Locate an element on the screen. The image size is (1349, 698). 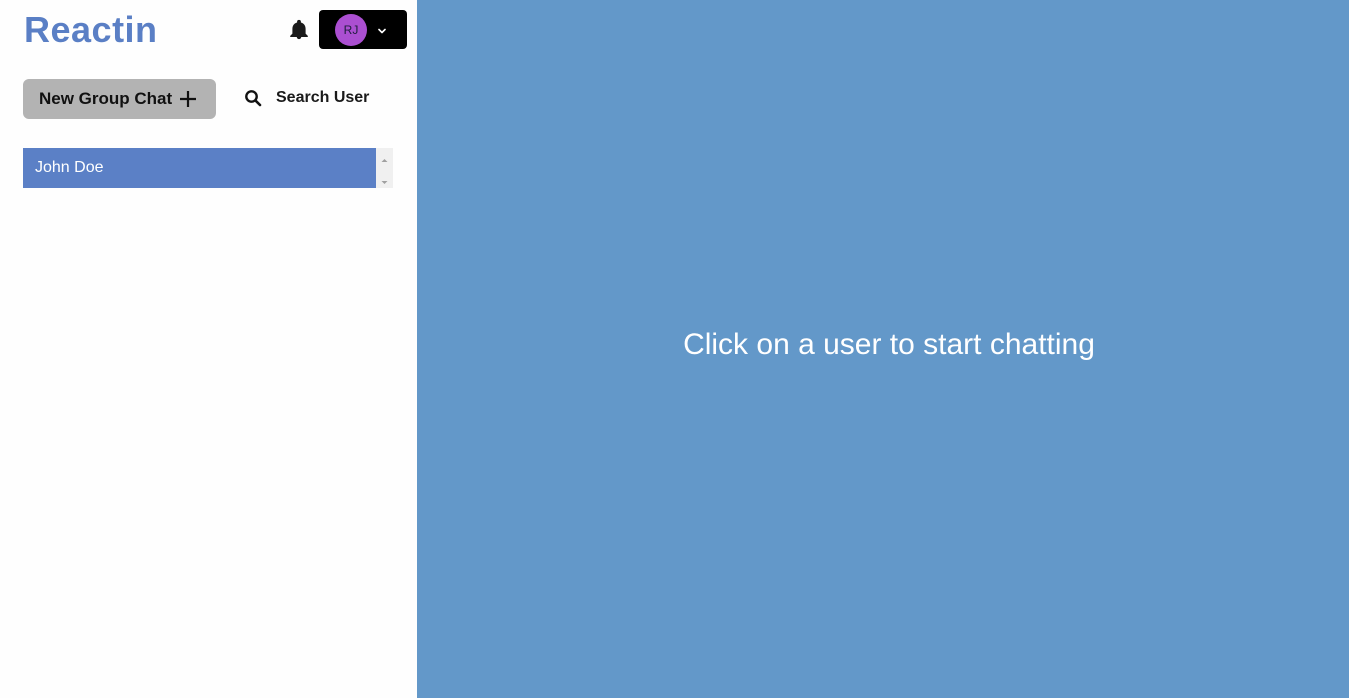
chat-list: John Doe is located at coordinates (208, 168).